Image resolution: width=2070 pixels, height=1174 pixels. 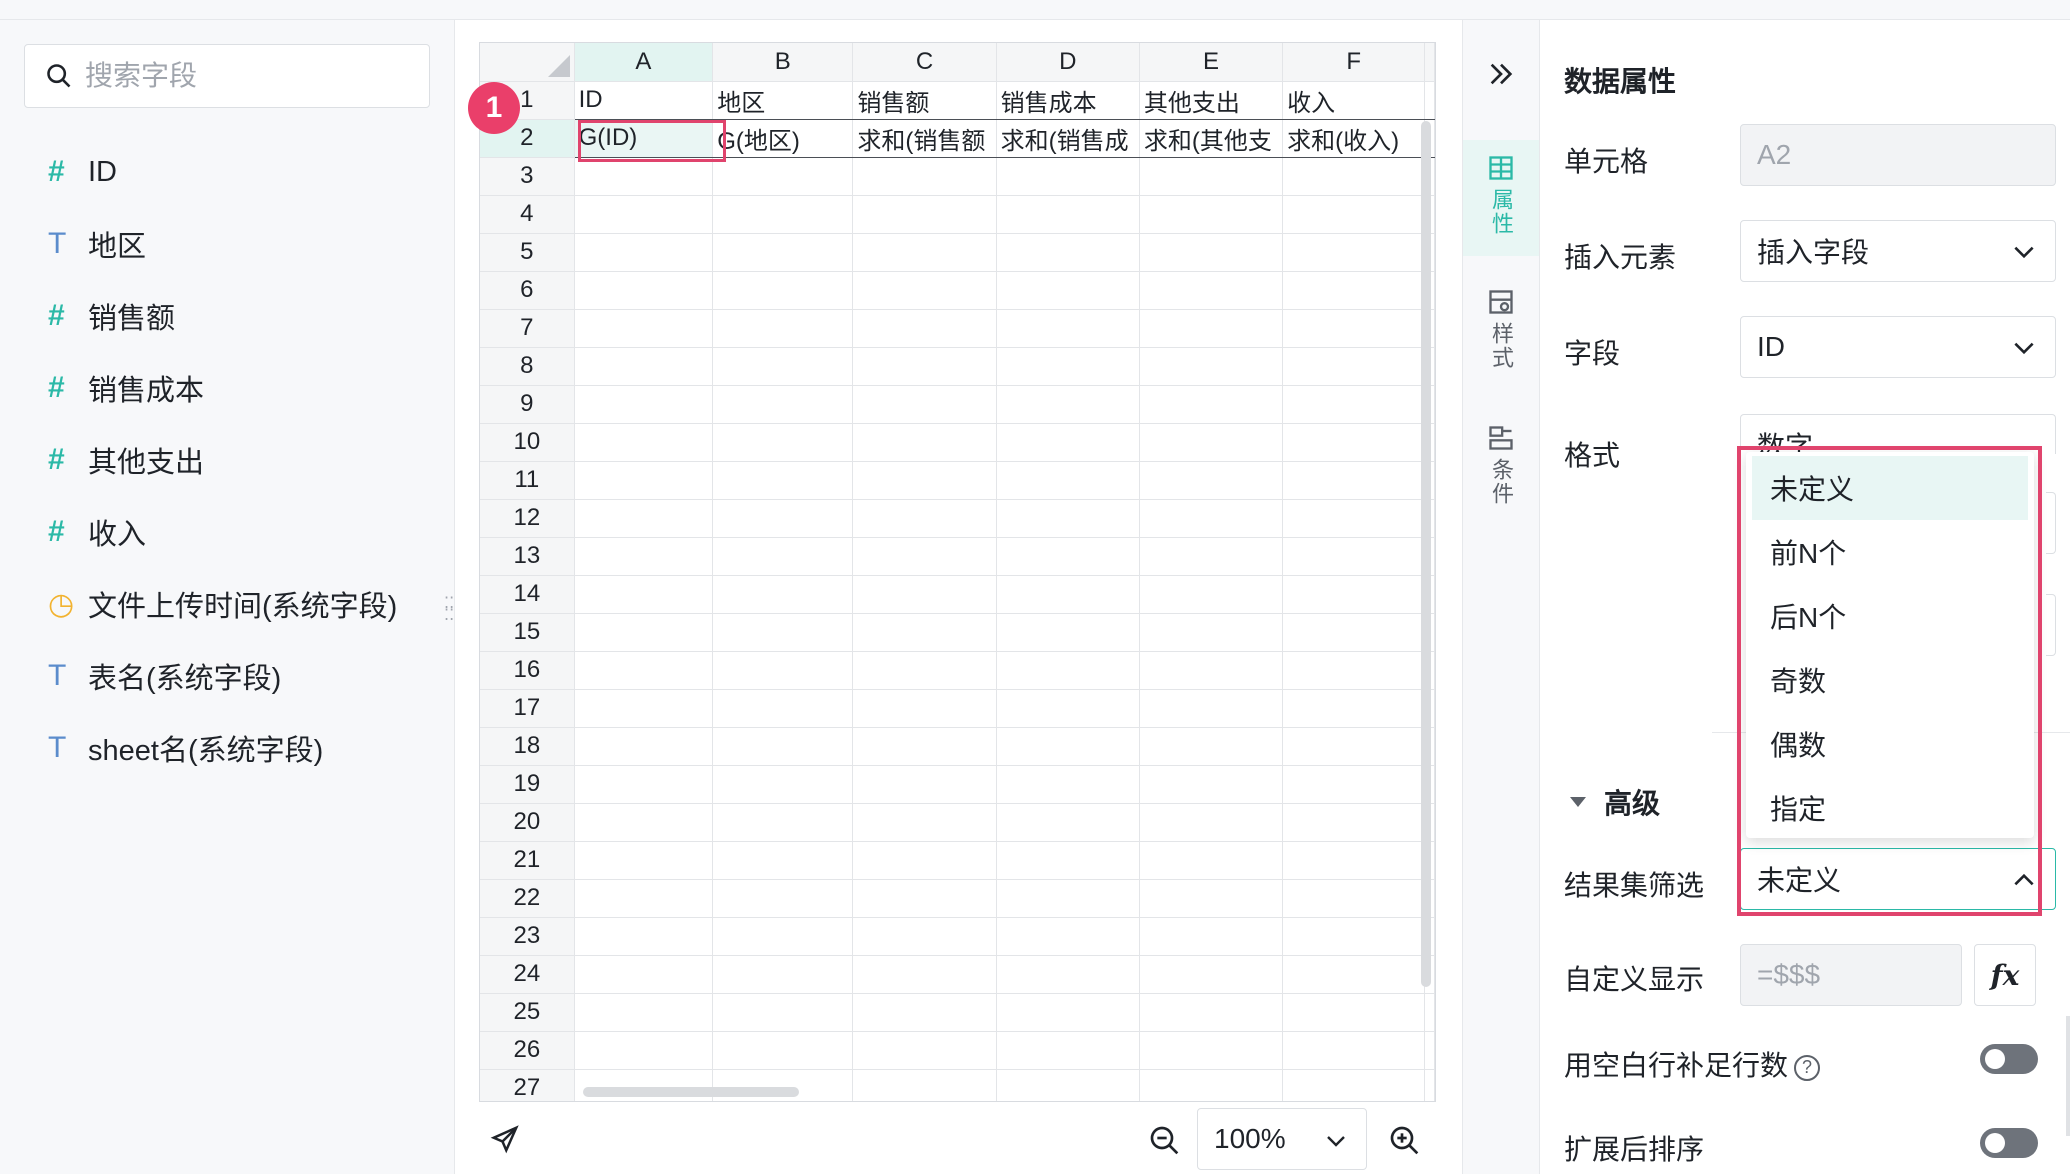 What do you see at coordinates (527, 974) in the screenshot?
I see `row-header: 24` at bounding box center [527, 974].